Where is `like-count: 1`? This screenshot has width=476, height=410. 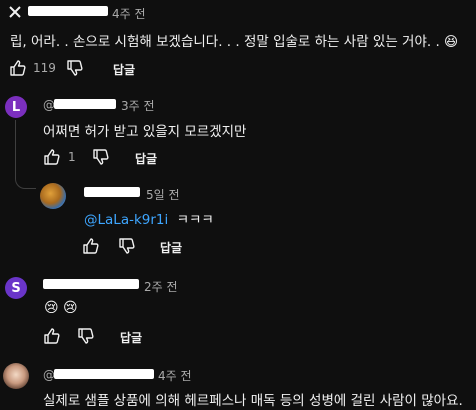 like-count: 1 is located at coordinates (72, 157).